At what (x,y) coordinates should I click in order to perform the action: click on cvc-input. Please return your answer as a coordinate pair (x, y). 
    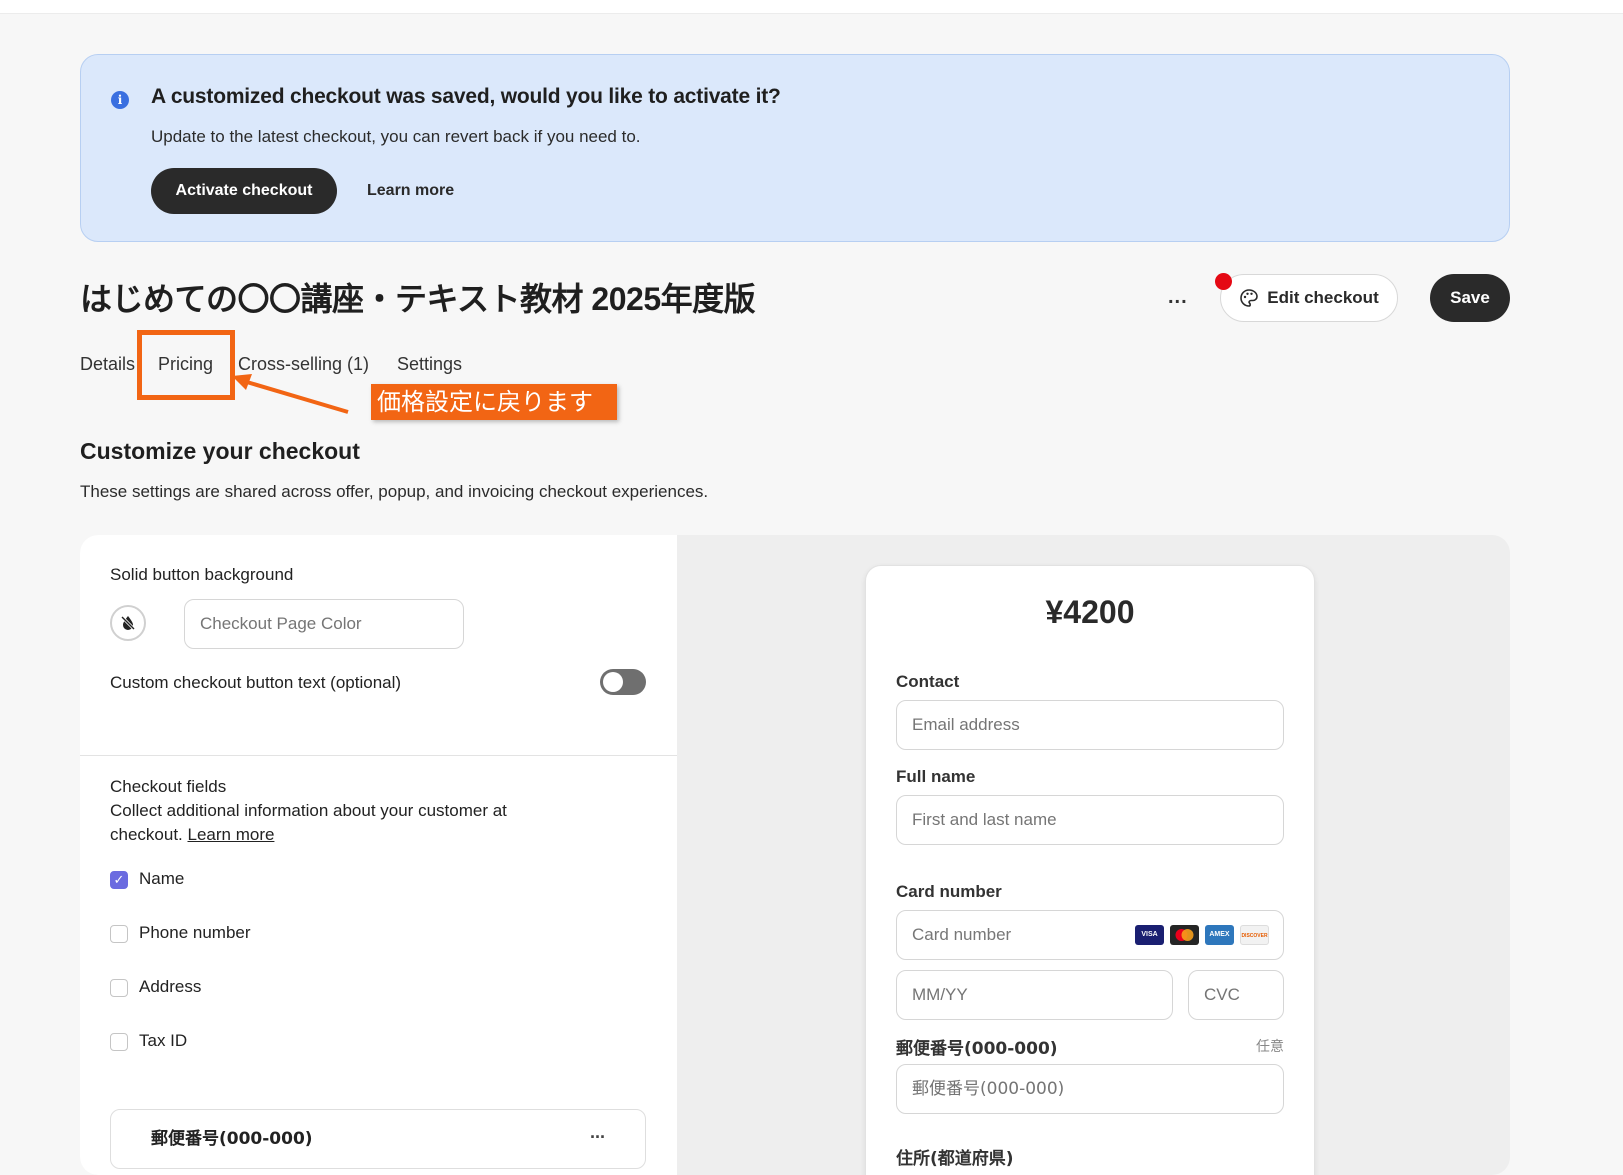
    Looking at the image, I should click on (1236, 995).